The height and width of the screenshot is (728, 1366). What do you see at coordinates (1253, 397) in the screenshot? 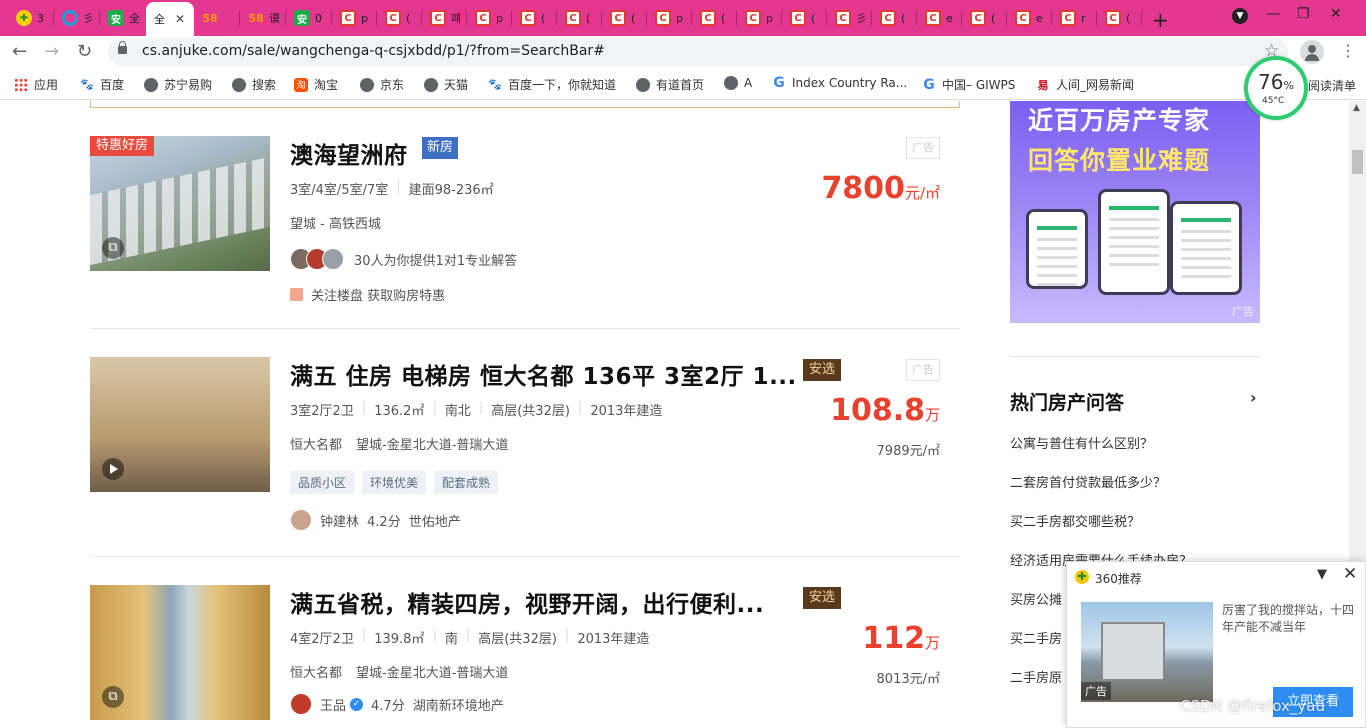
I see `chevron-right-icon: ›` at bounding box center [1253, 397].